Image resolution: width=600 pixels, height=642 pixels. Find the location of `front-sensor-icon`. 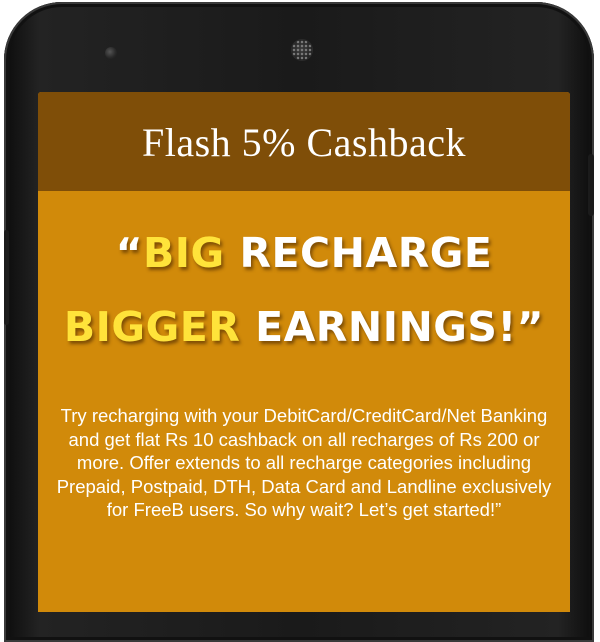

front-sensor-icon is located at coordinates (111, 53).